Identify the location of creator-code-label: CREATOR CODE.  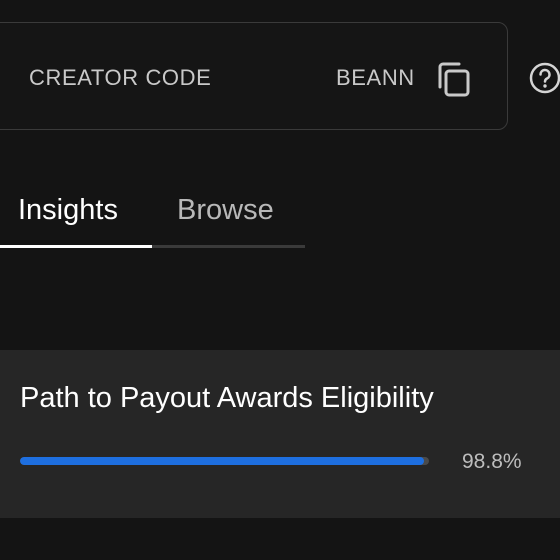
(120, 77).